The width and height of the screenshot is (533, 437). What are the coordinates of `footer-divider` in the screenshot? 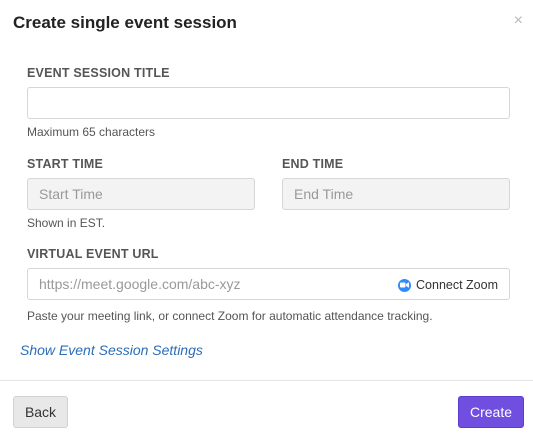 It's located at (266, 380).